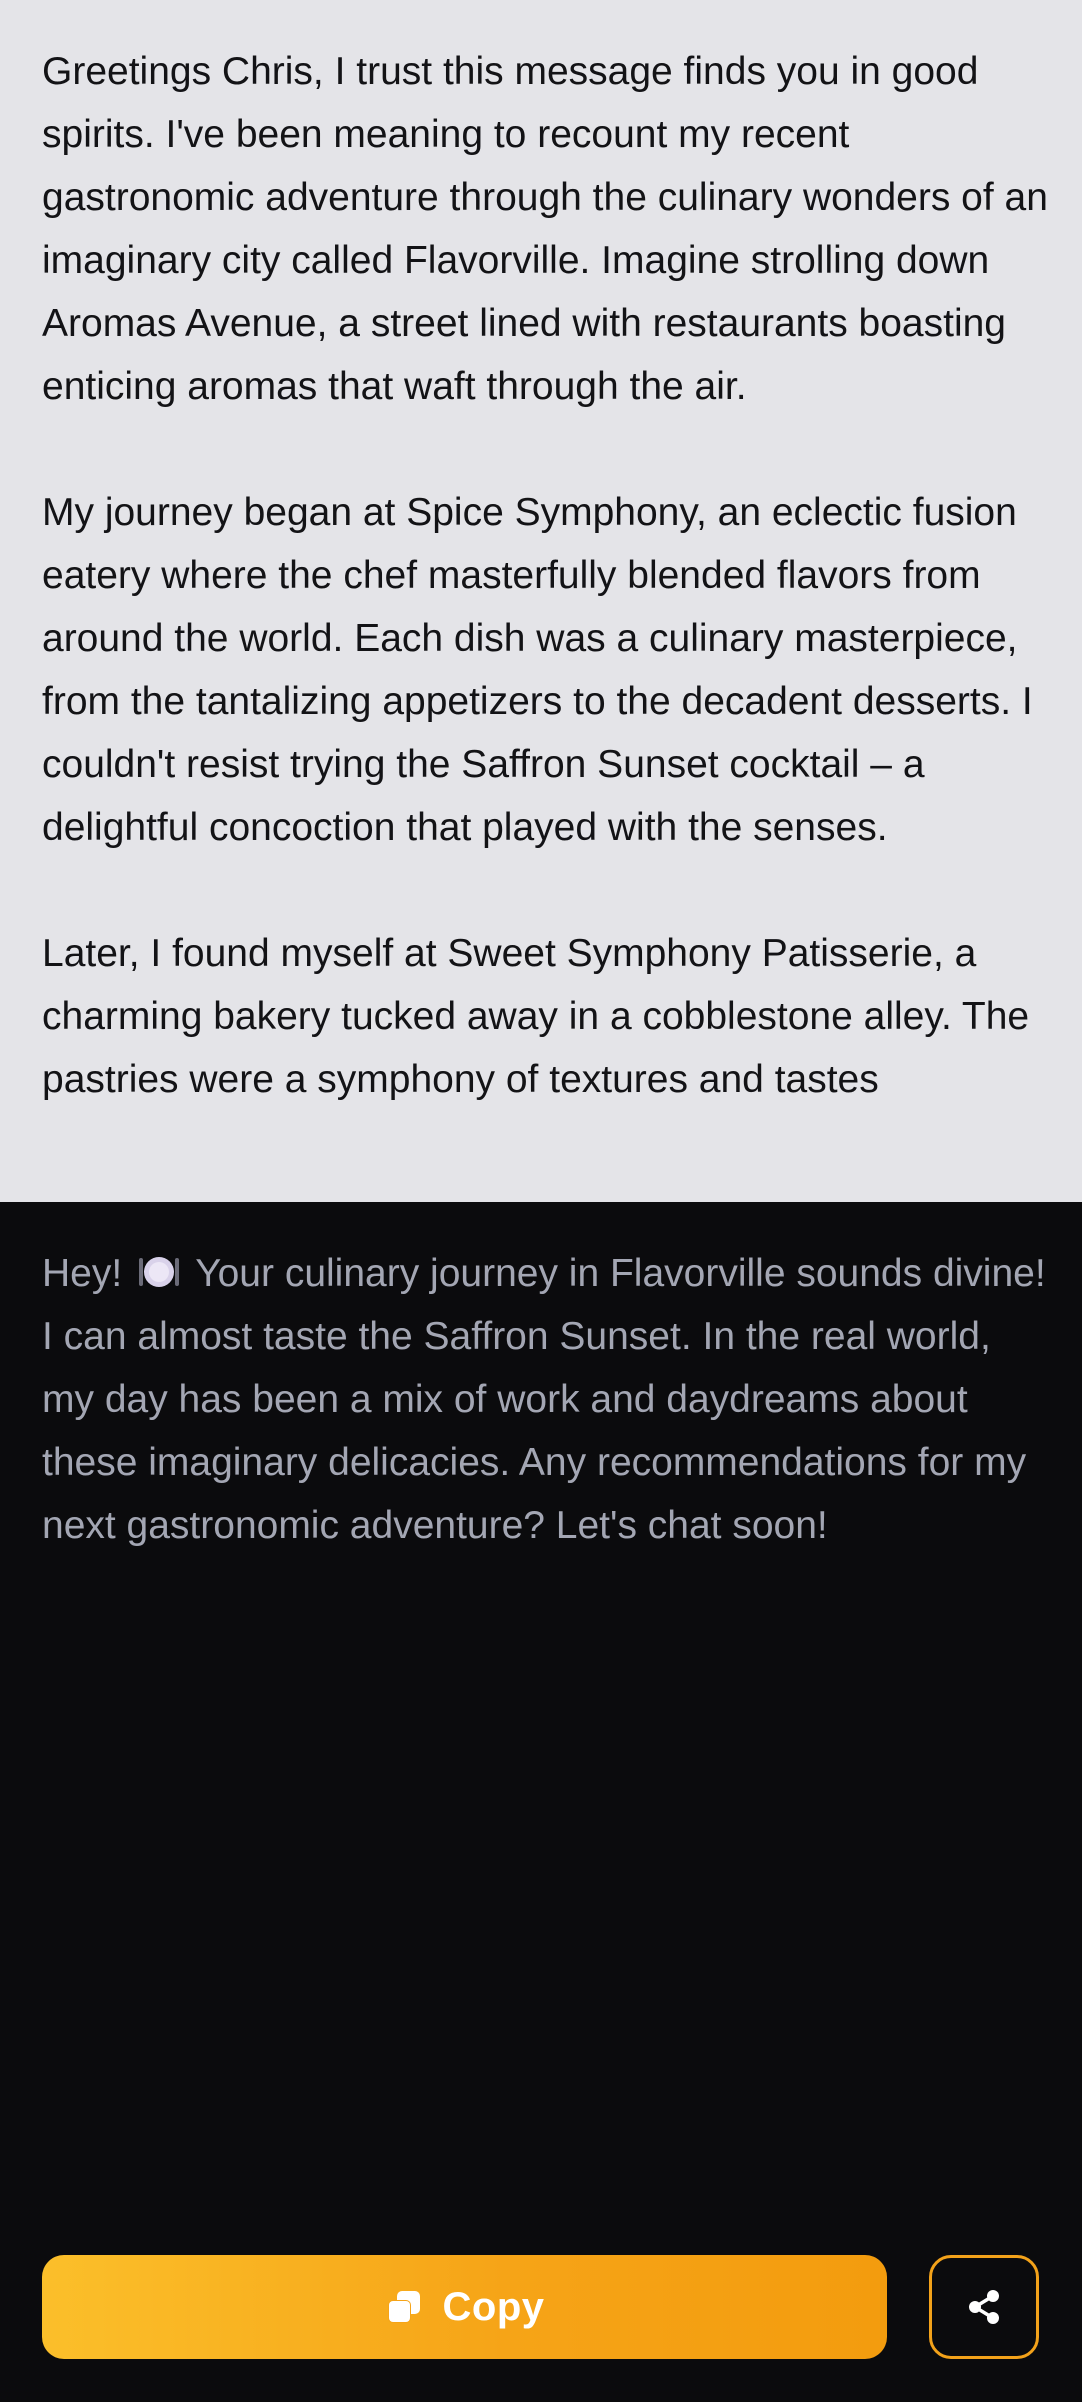 This screenshot has height=2402, width=1082. I want to click on share-button, so click(984, 2307).